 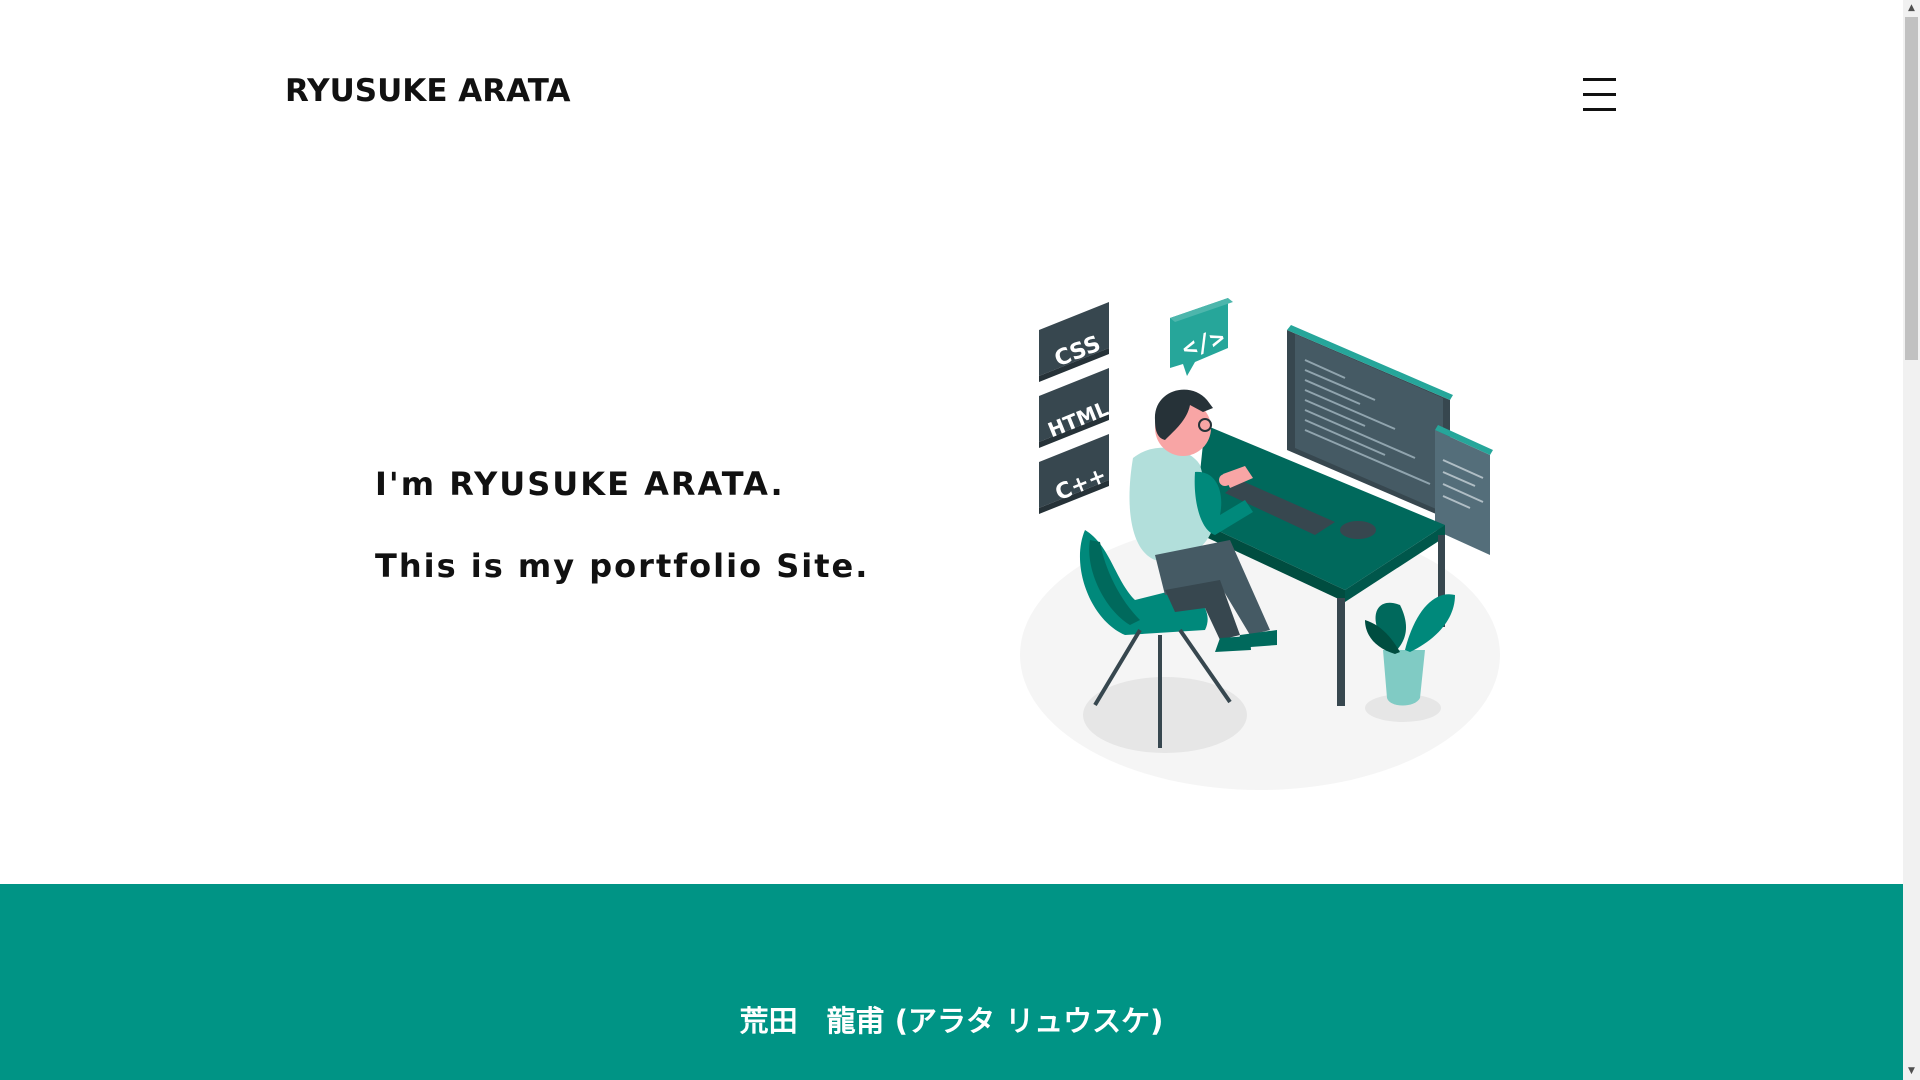 I want to click on scroll-down-arrow-icon: ▼, so click(x=1911, y=1071).